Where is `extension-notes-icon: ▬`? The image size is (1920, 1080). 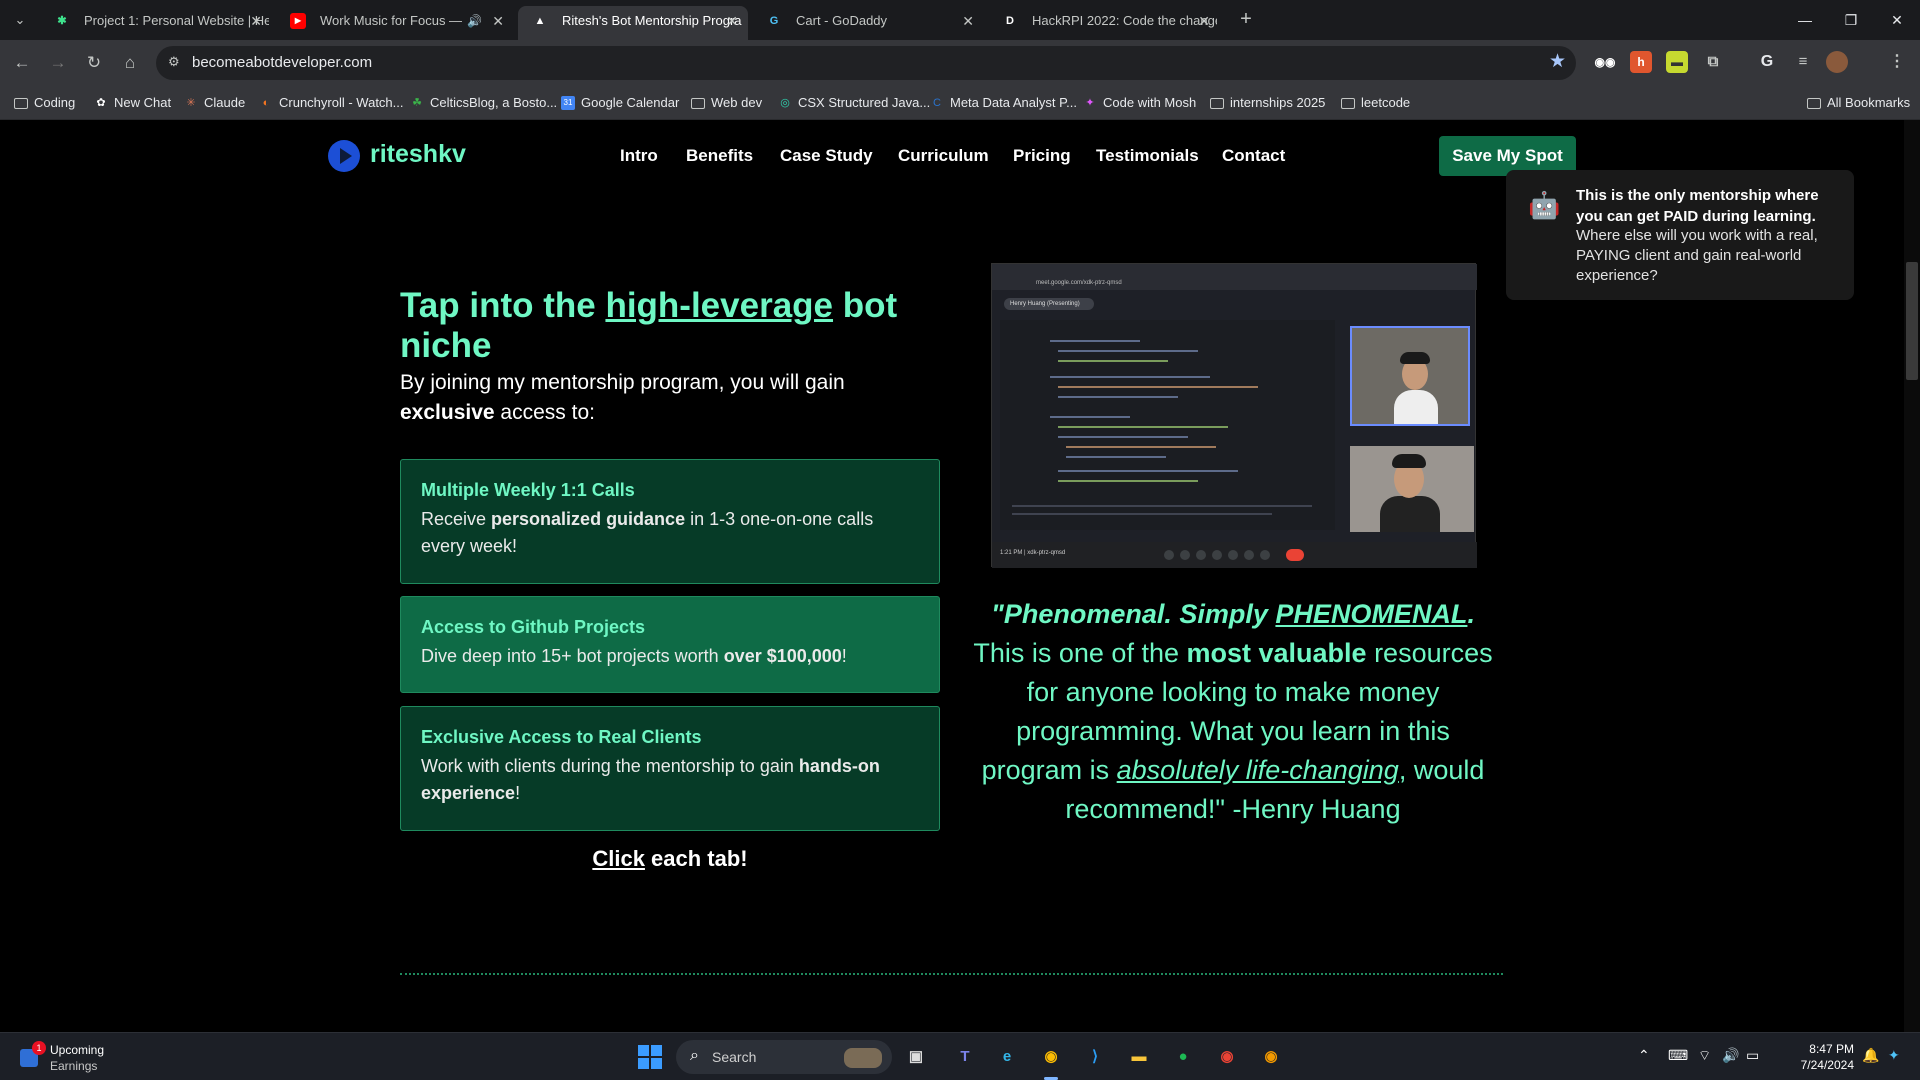
extension-notes-icon: ▬ is located at coordinates (1677, 62).